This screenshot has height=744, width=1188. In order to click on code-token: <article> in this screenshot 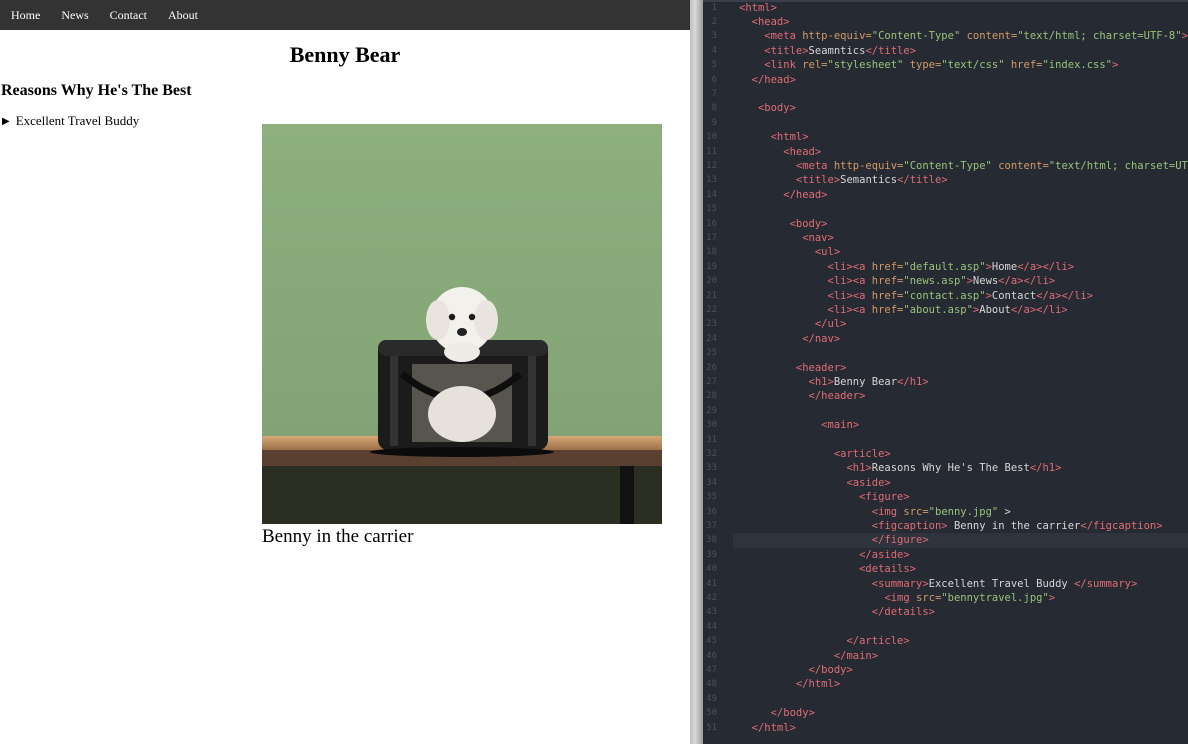, I will do `click(815, 453)`.